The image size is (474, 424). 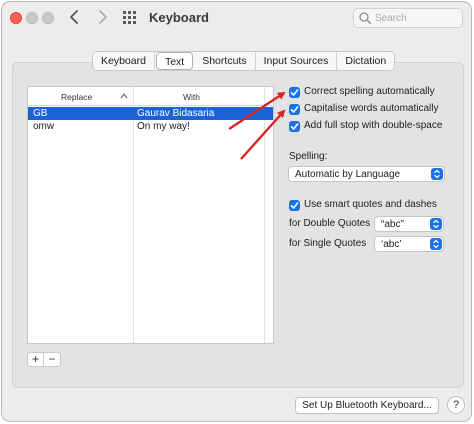 I want to click on tab-keyboard: Keyboard, so click(x=124, y=61).